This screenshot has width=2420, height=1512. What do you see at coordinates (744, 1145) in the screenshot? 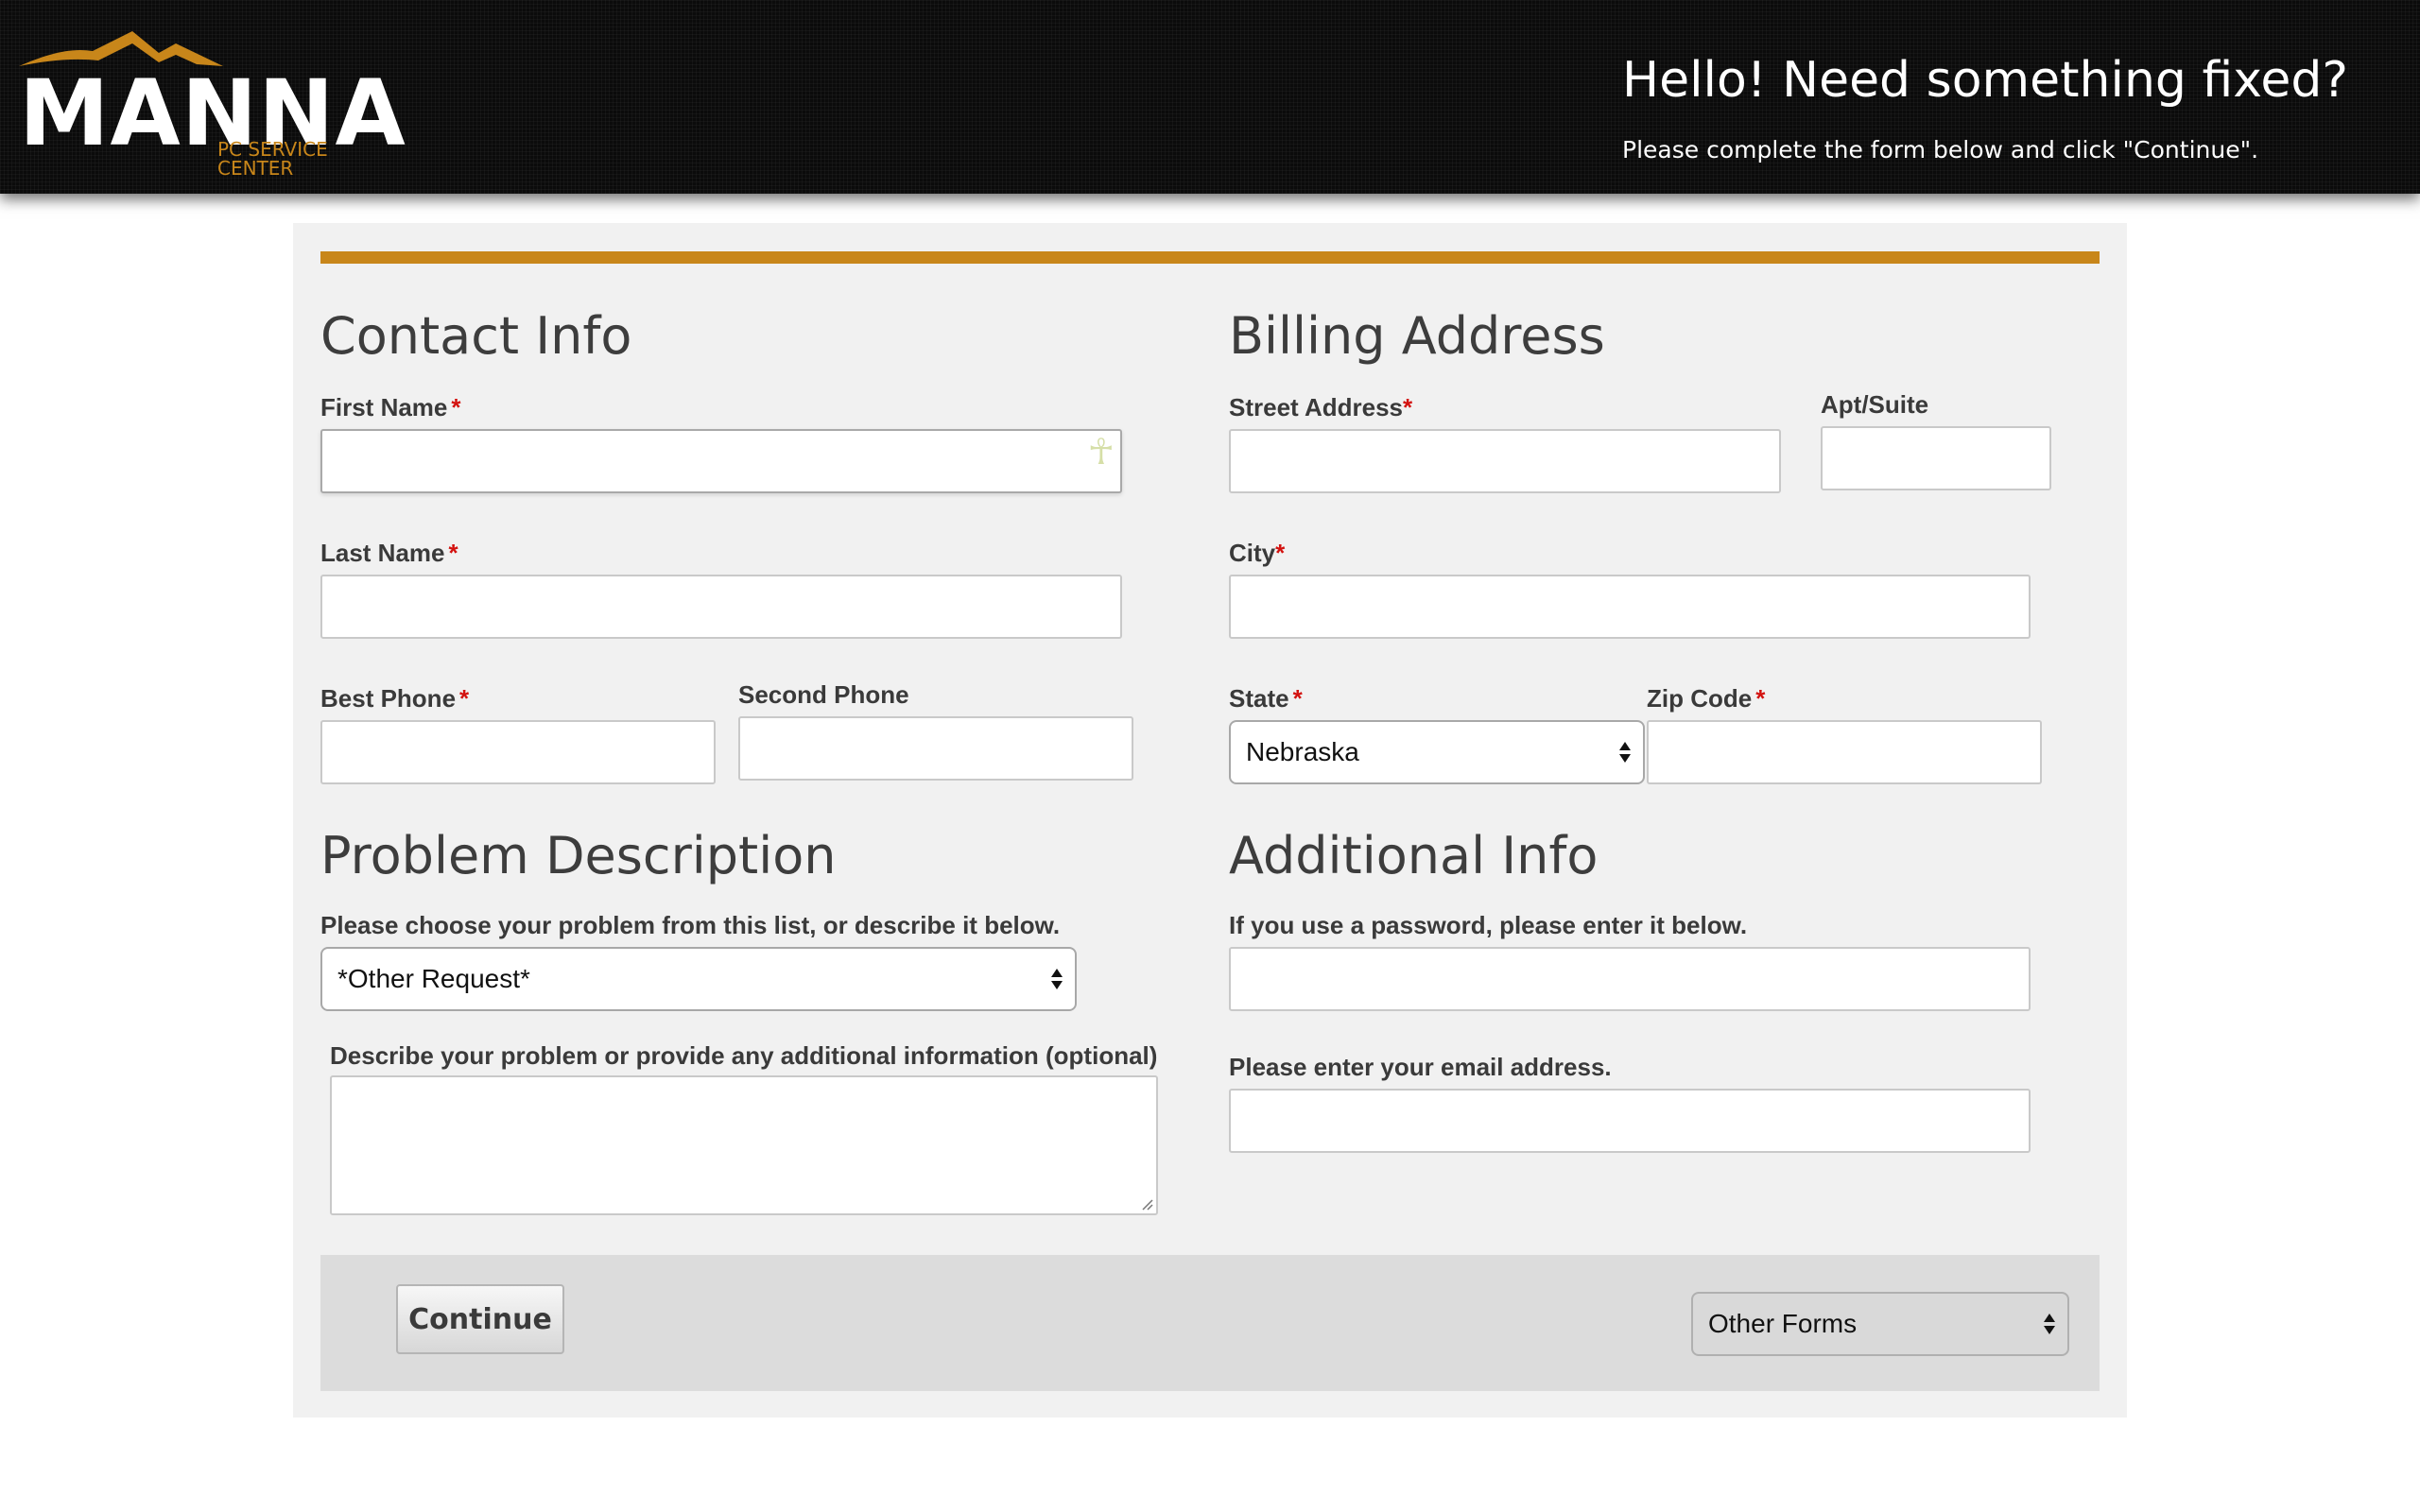
I see `problem-description-textarea` at bounding box center [744, 1145].